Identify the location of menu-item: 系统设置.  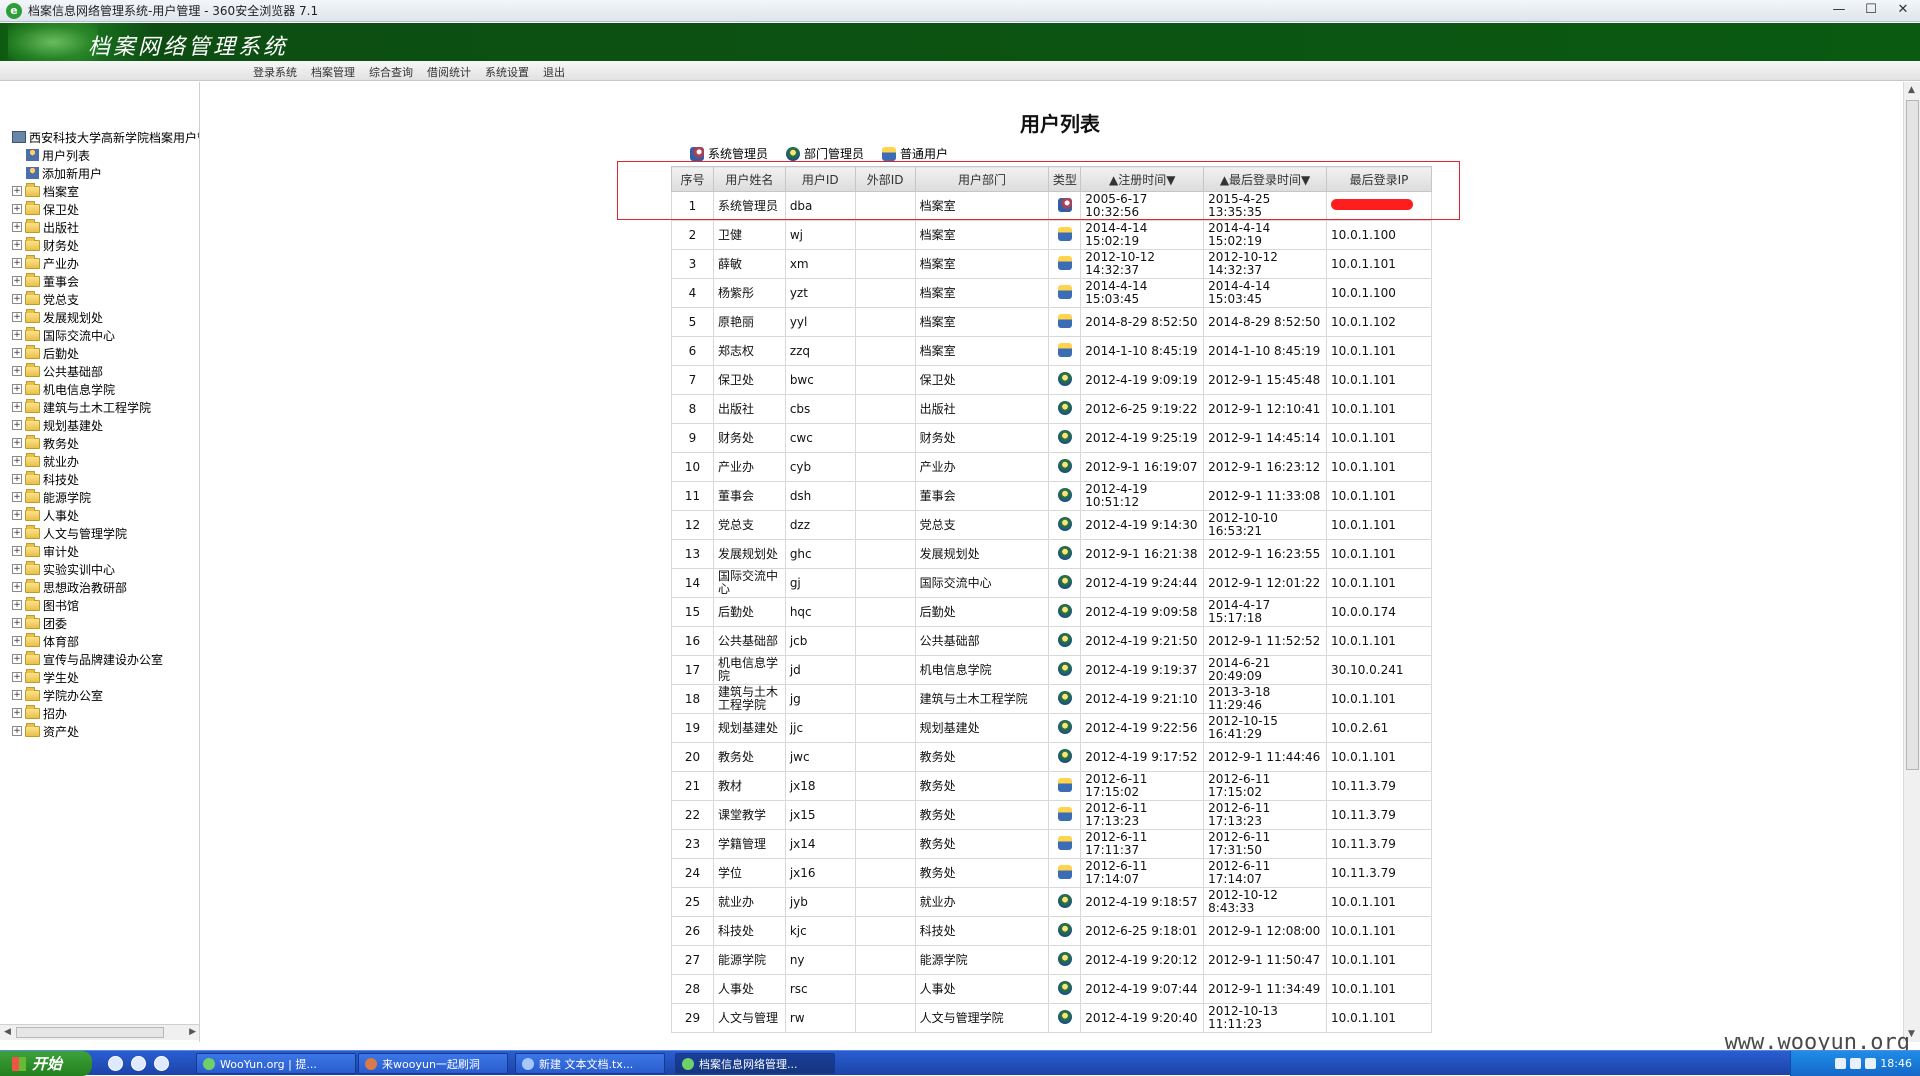
(507, 72).